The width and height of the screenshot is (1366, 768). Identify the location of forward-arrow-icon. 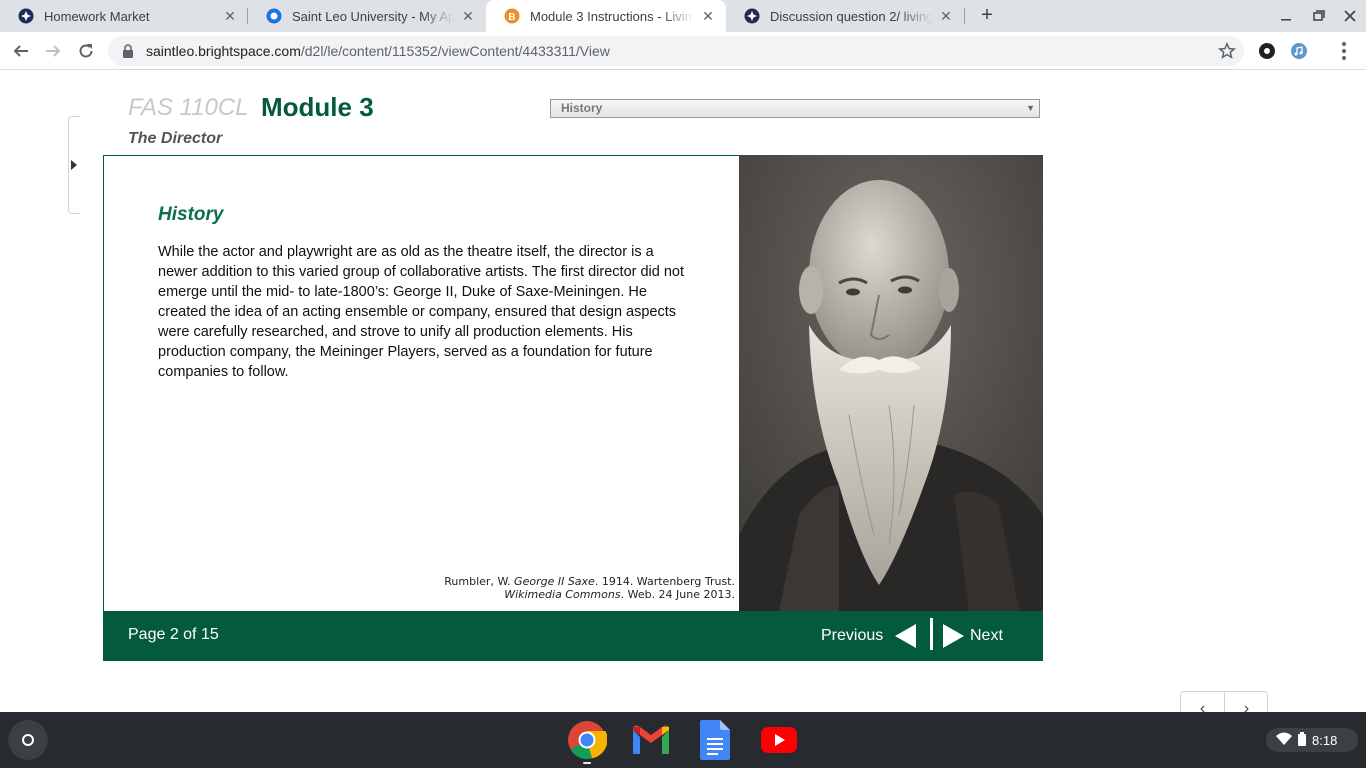
(53, 51).